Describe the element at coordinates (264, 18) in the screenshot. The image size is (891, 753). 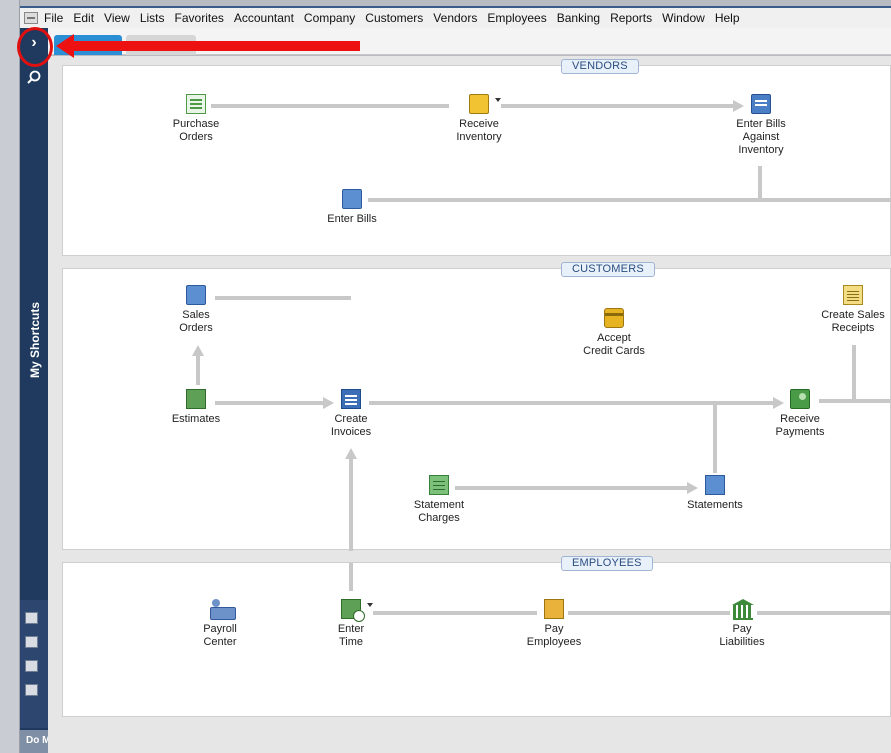
I see `menu-accountant: Accountant` at that location.